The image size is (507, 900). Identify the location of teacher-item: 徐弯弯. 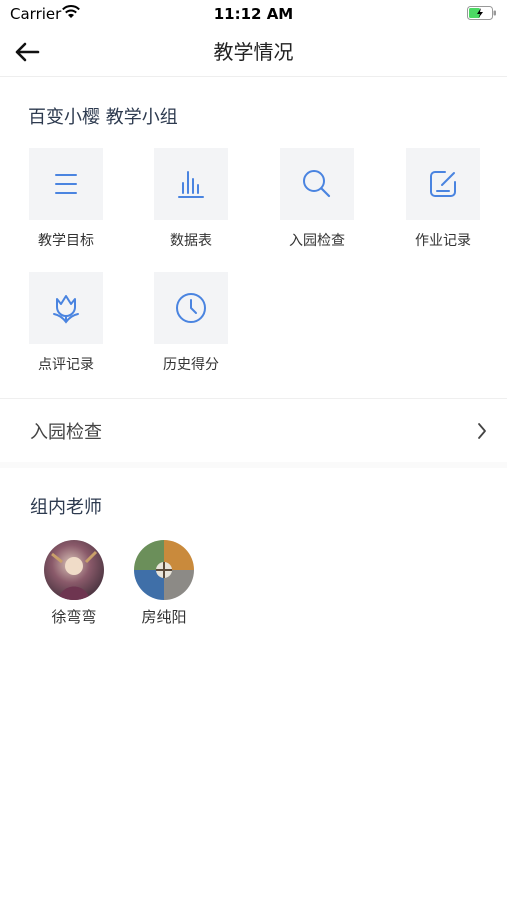
(74, 583).